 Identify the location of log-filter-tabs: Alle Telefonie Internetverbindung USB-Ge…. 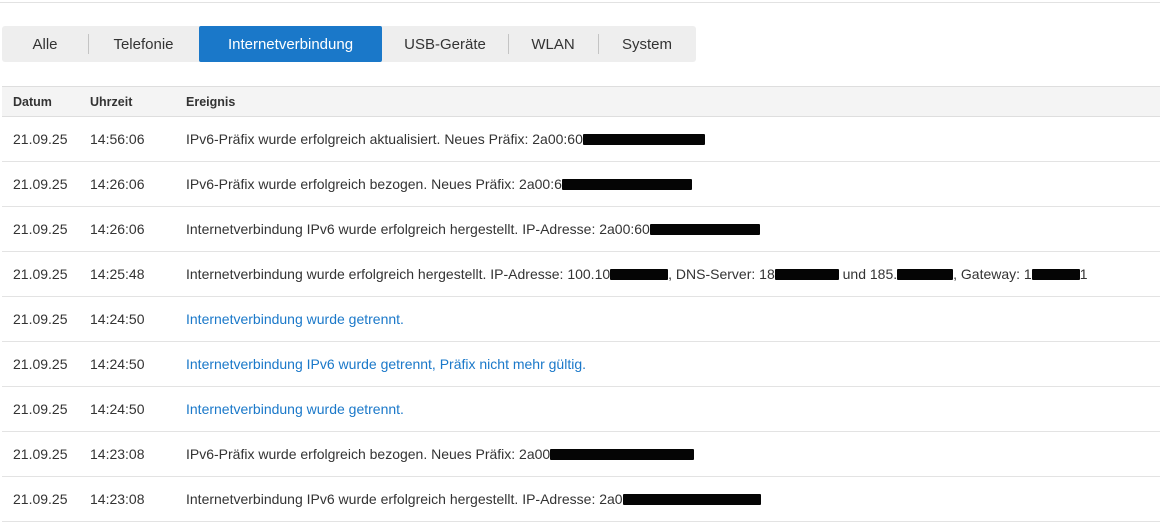
(349, 44).